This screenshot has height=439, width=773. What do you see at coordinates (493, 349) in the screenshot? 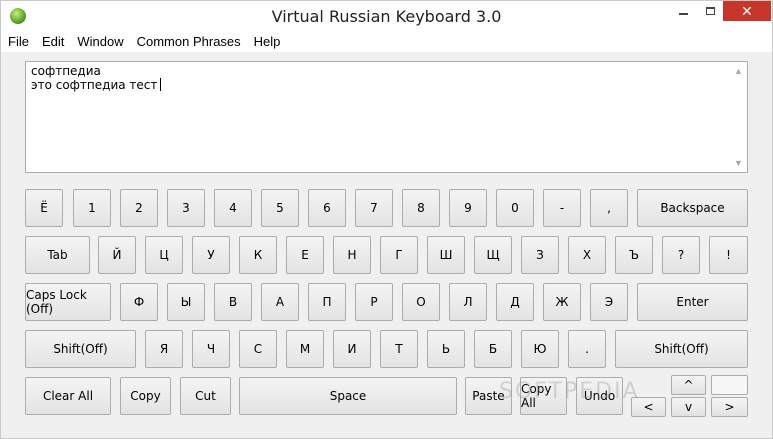
I see `key-b: Б` at bounding box center [493, 349].